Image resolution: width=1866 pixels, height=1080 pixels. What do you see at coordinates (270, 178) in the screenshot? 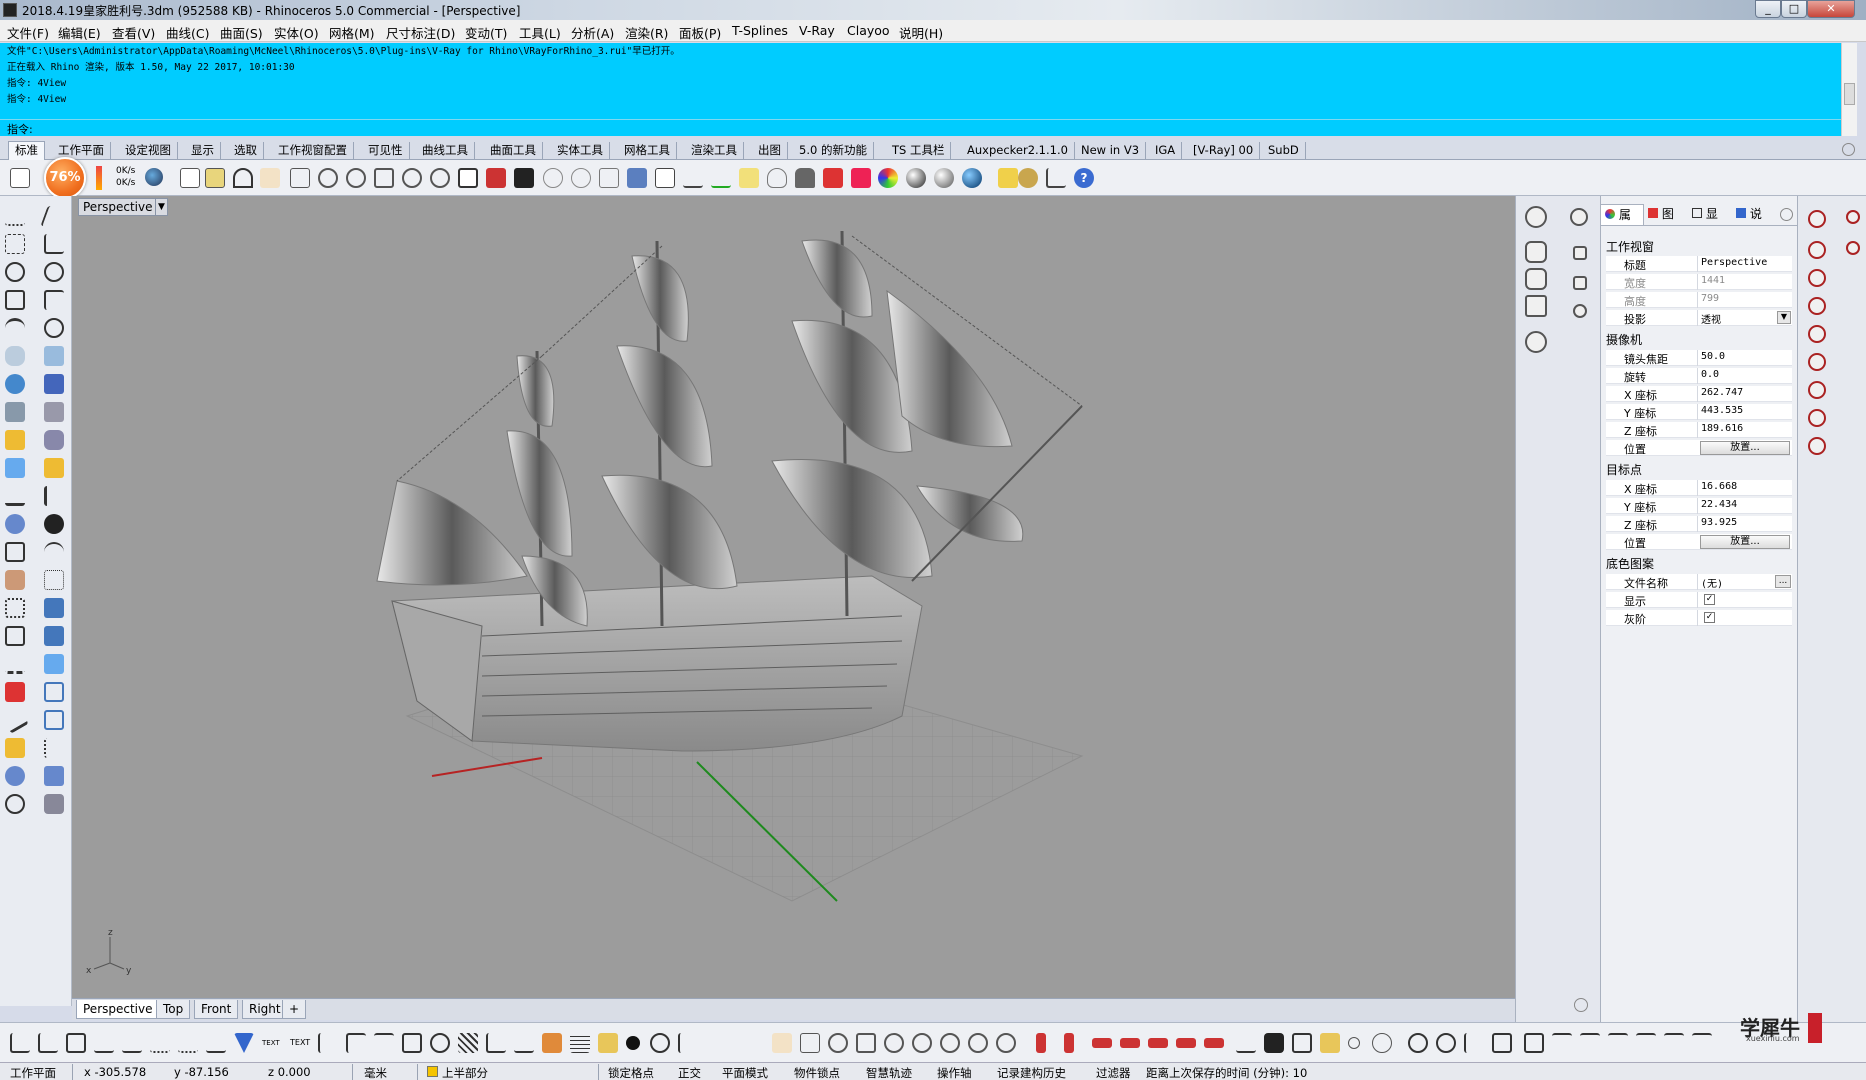
I see `pan-hand-icon` at bounding box center [270, 178].